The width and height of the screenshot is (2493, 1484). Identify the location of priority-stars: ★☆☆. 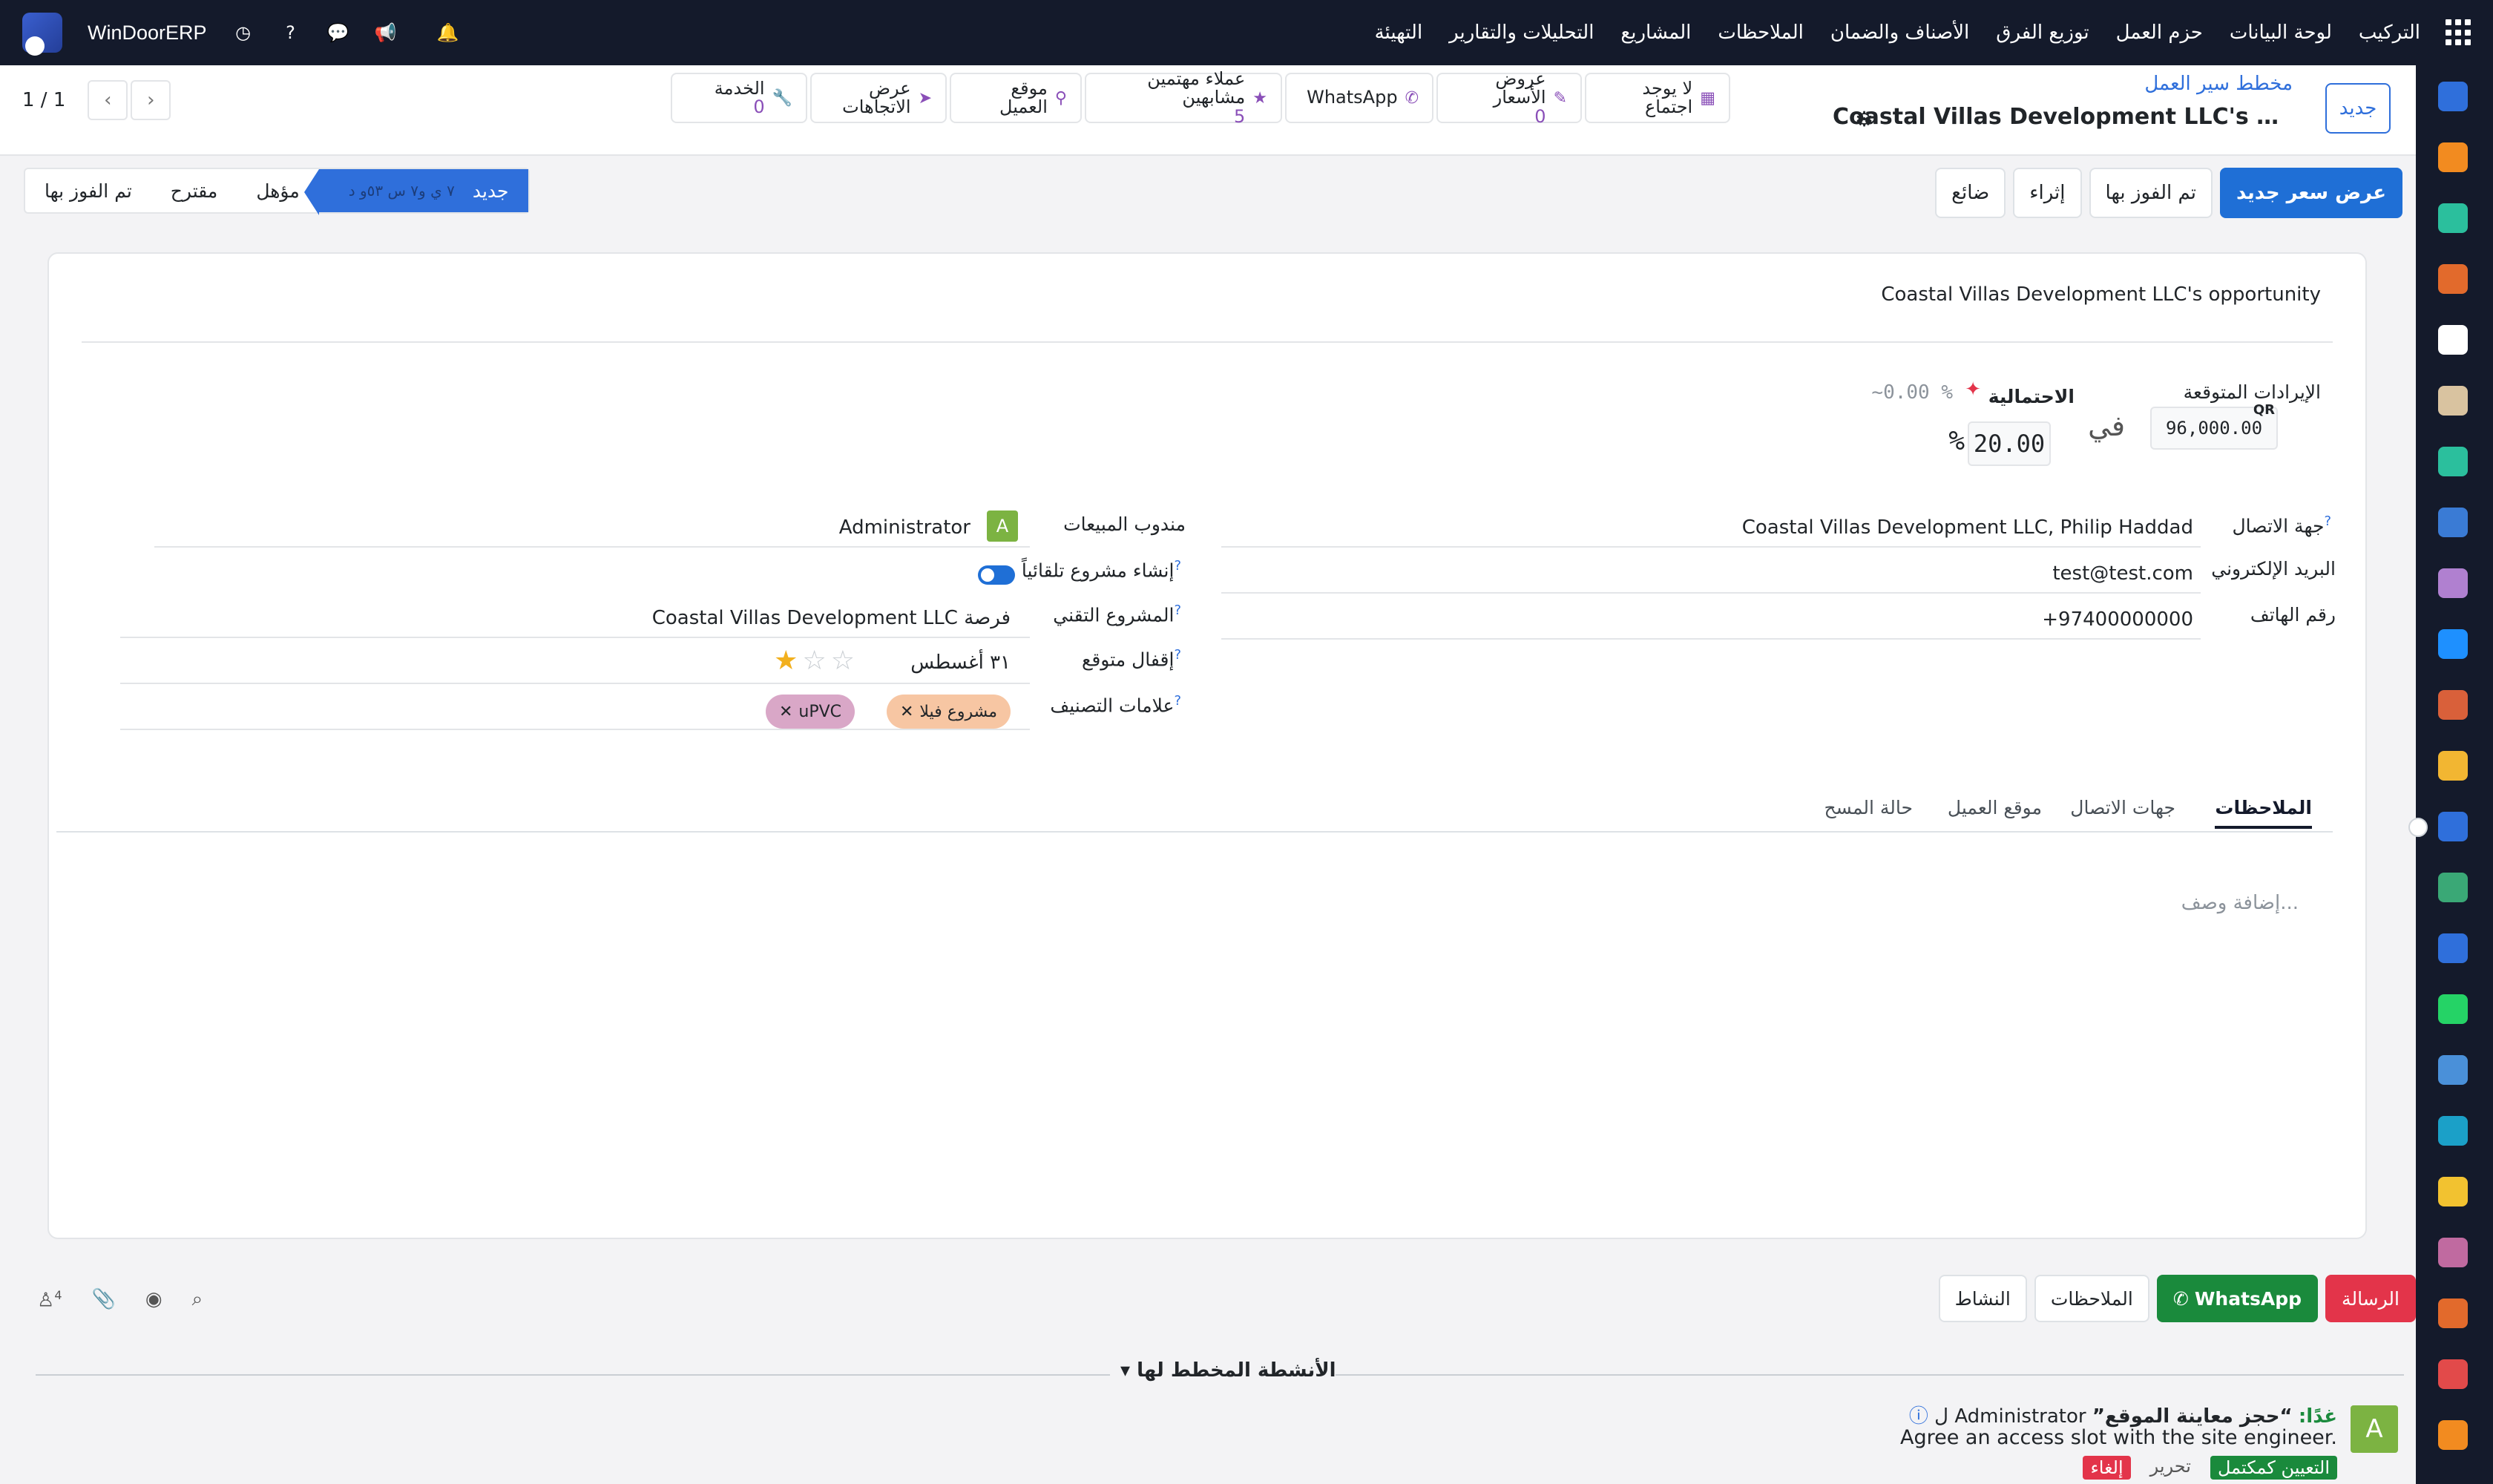
(816, 661).